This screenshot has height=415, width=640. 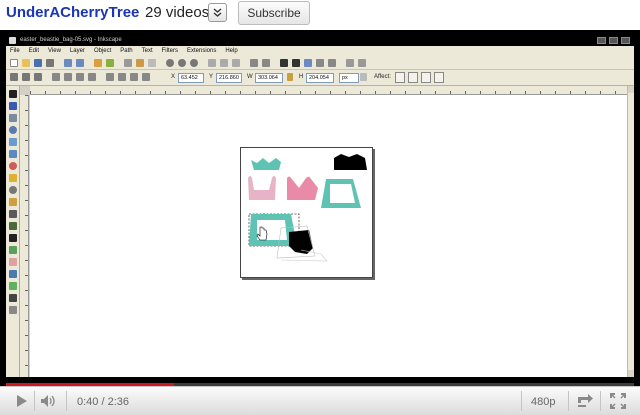 I want to click on canvas-scrollbar, so click(x=630, y=231).